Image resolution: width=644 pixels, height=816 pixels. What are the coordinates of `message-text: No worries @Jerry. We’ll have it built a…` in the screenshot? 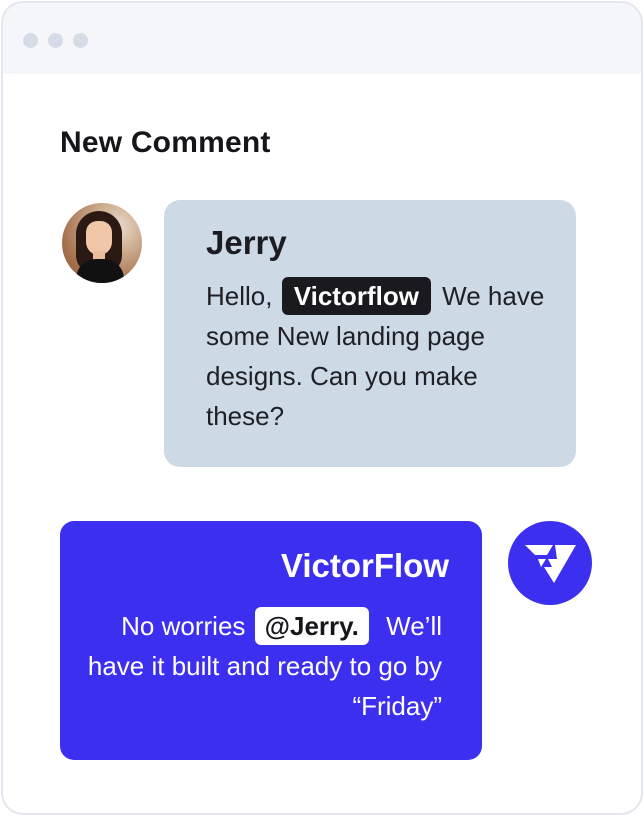 It's located at (252, 666).